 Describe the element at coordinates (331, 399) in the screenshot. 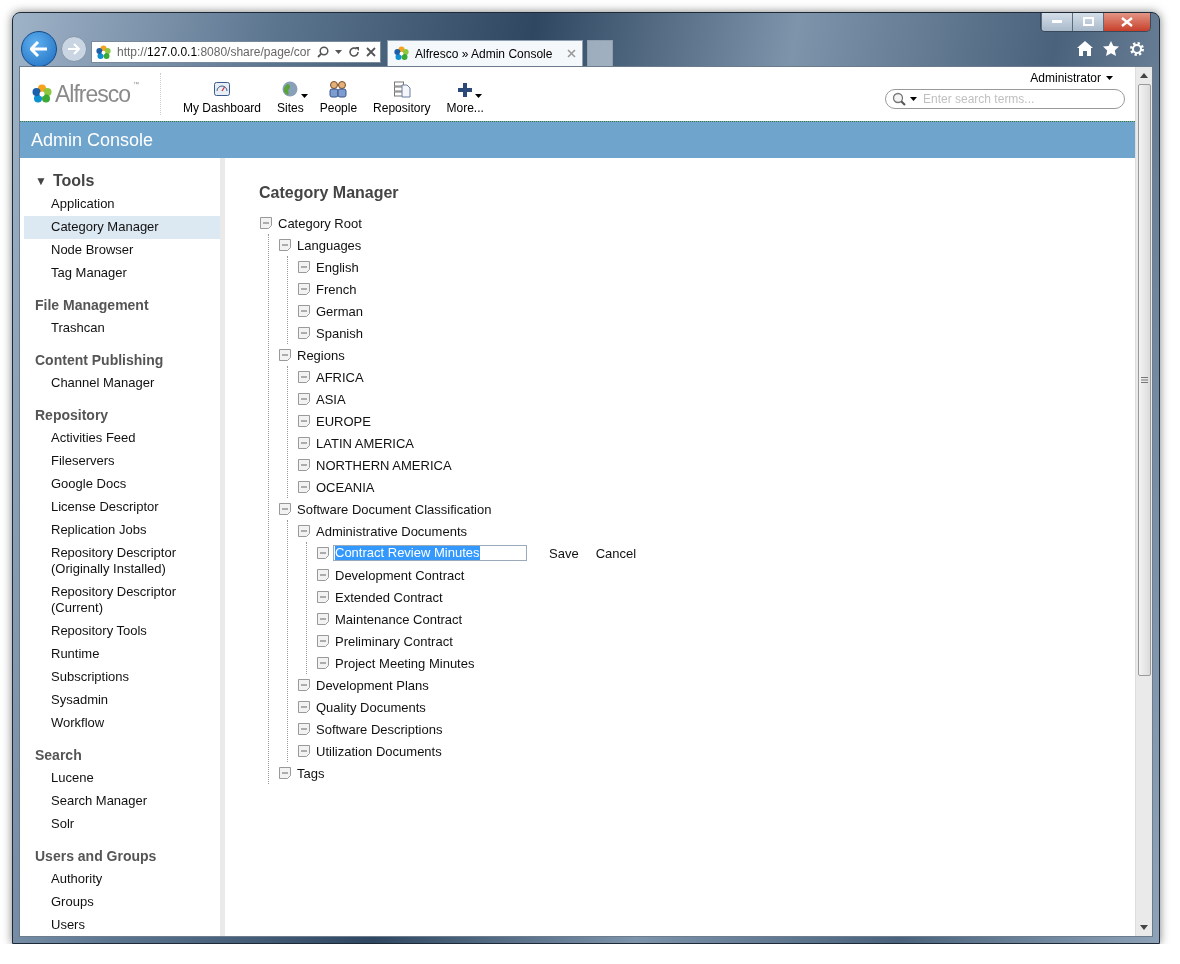

I see `tree-node: ASIA` at that location.